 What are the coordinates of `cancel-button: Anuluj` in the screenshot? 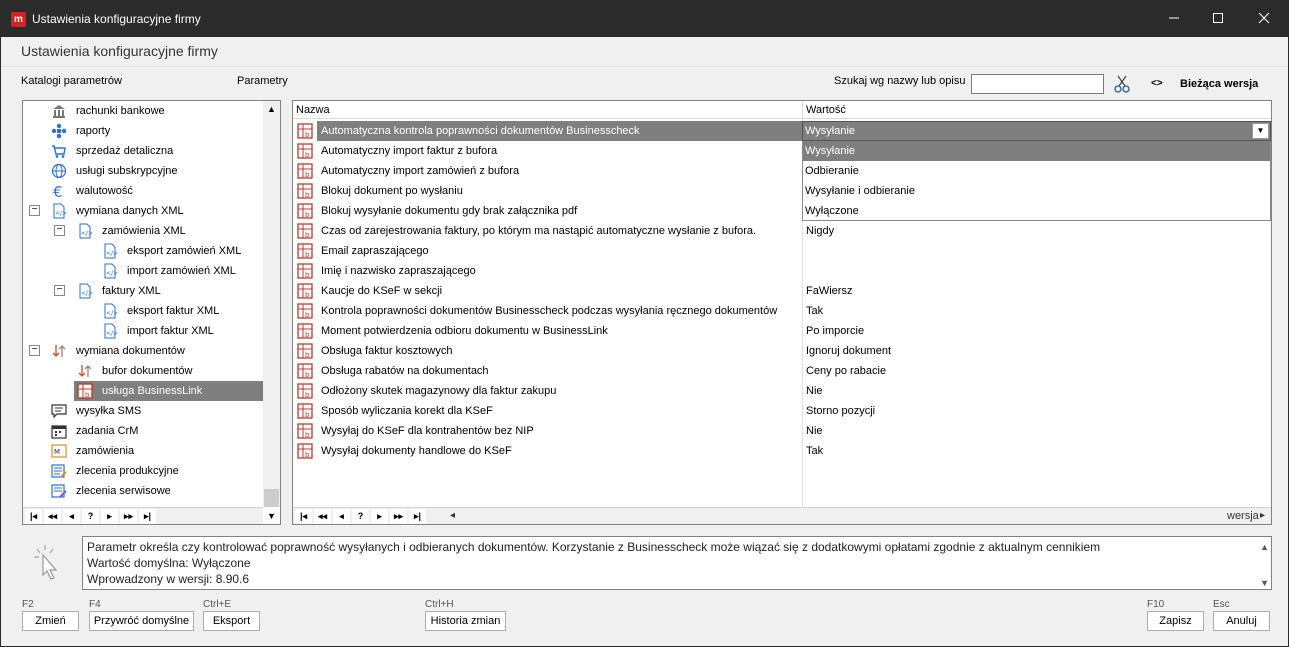 It's located at (1241, 621).